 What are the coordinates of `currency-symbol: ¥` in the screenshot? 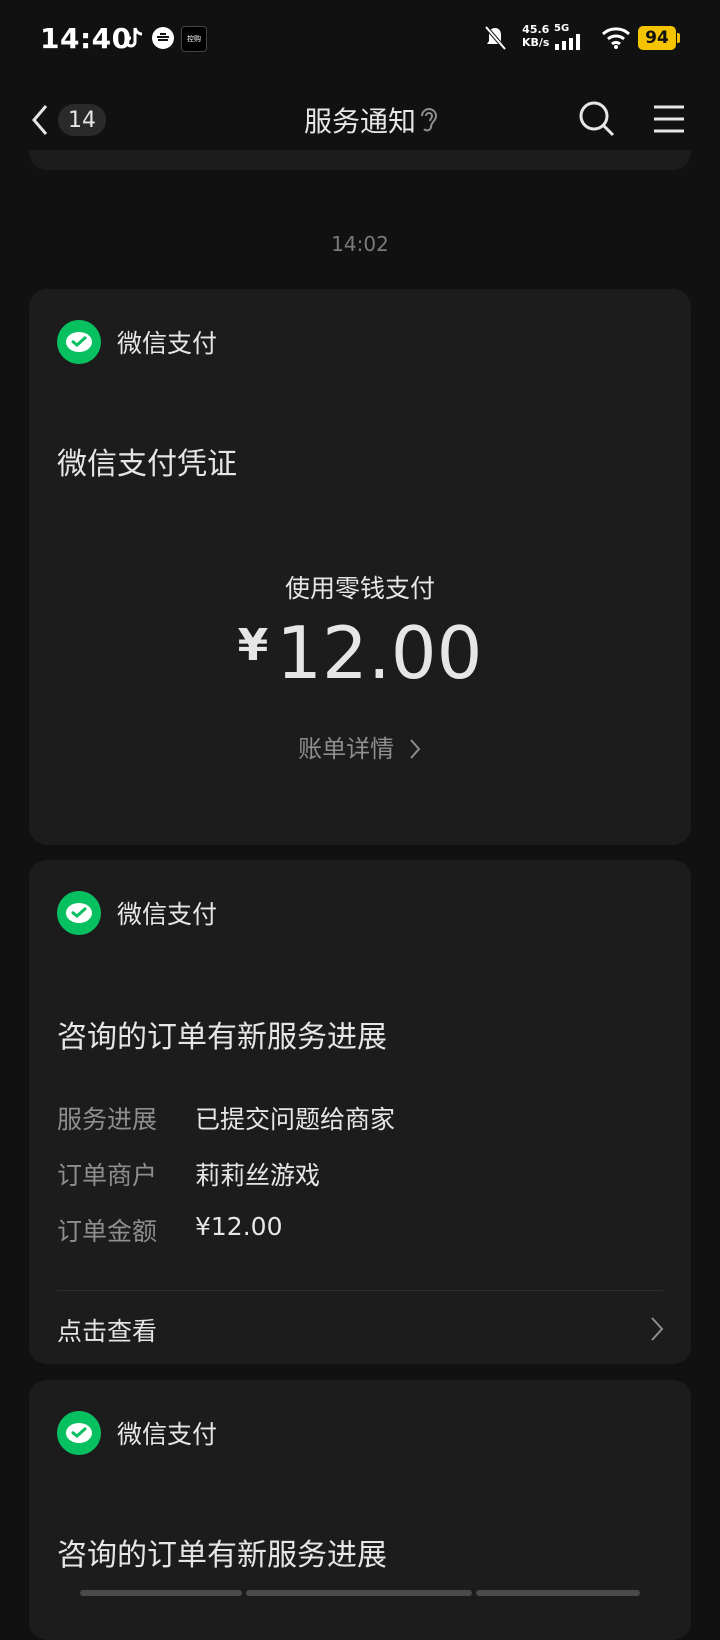 It's located at (253, 645).